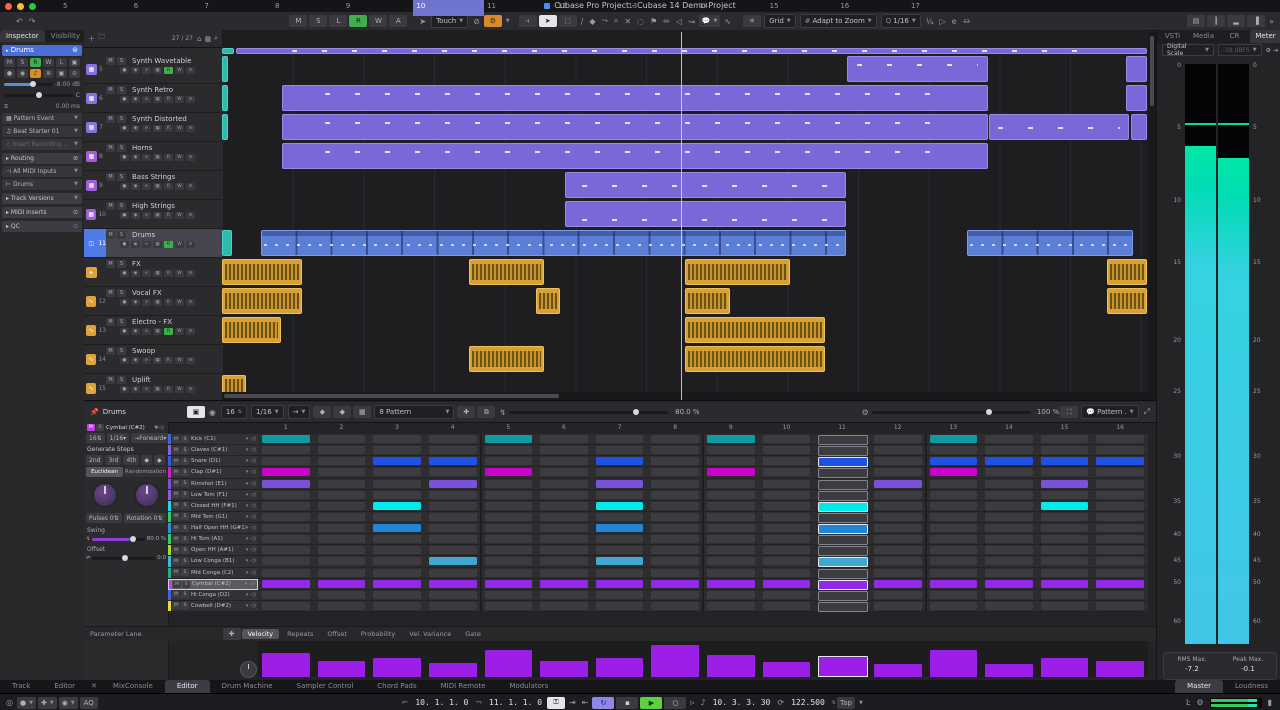 This screenshot has height=710, width=1280. Describe the element at coordinates (213, 517) in the screenshot. I see `drum-lane-mid-tom-g1-: M S Mid Tom (G1) ▾ ◁)` at that location.